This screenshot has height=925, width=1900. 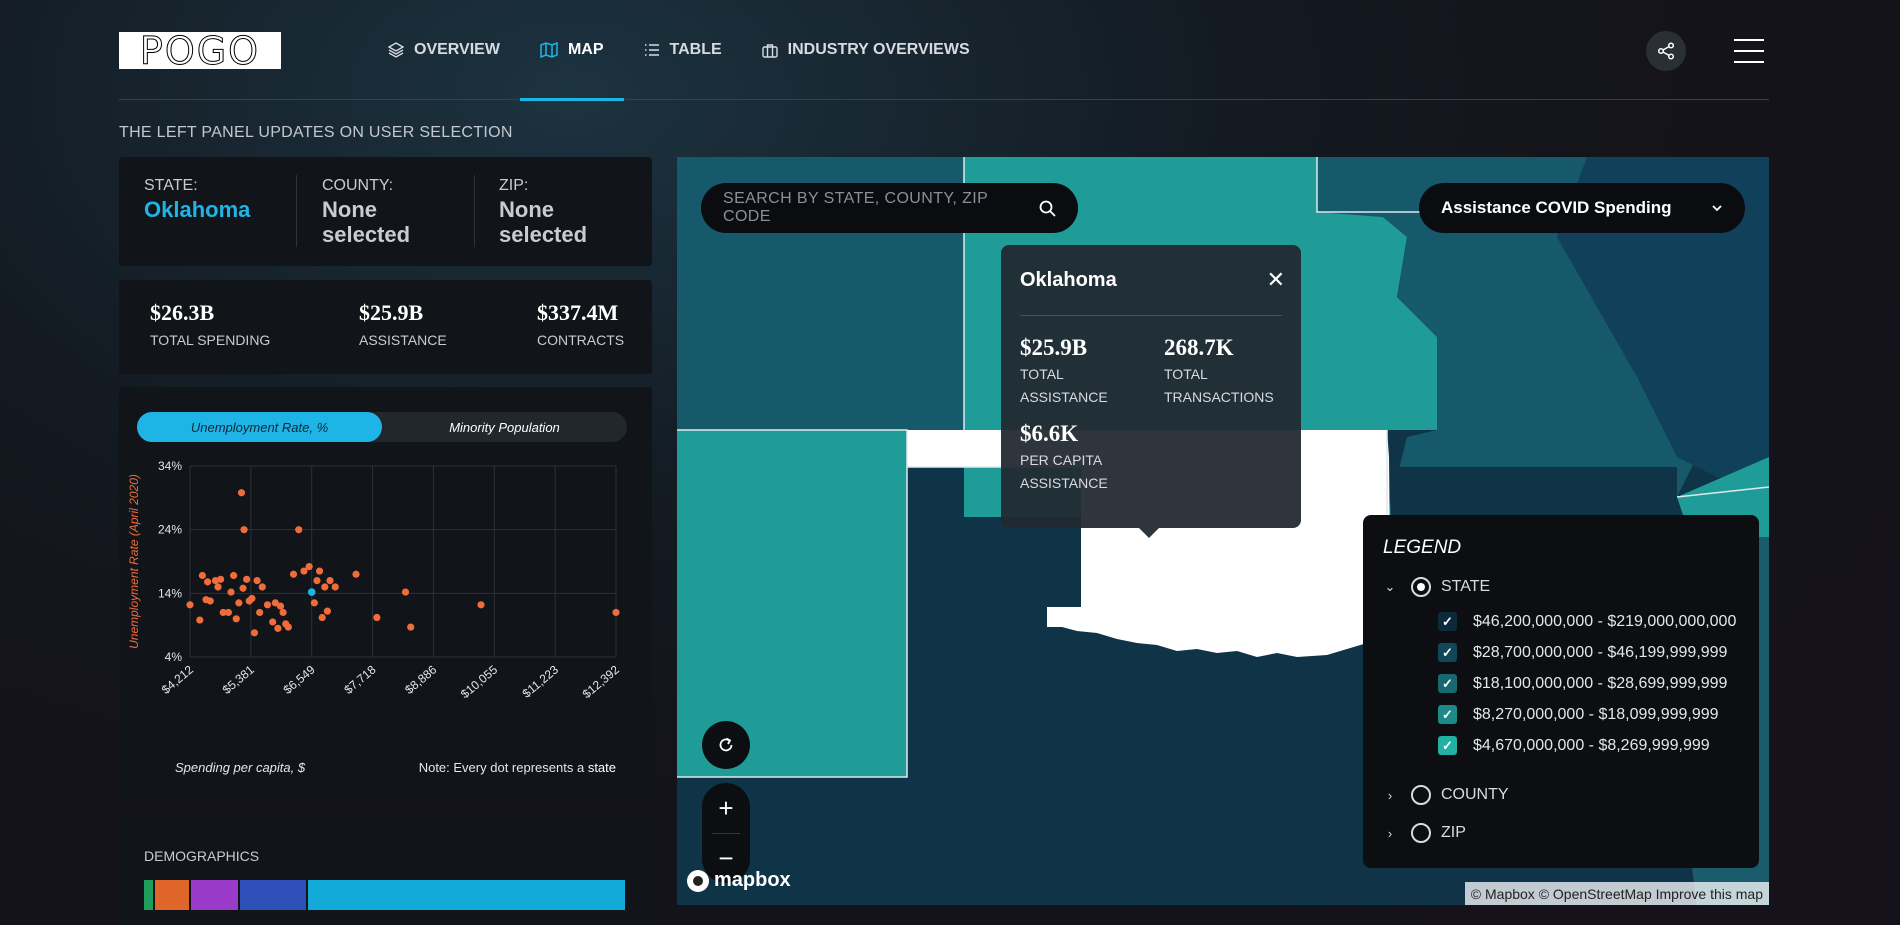 I want to click on tooltip-stat-label: TOTAL TRANSACTIONS, so click(x=1219, y=385).